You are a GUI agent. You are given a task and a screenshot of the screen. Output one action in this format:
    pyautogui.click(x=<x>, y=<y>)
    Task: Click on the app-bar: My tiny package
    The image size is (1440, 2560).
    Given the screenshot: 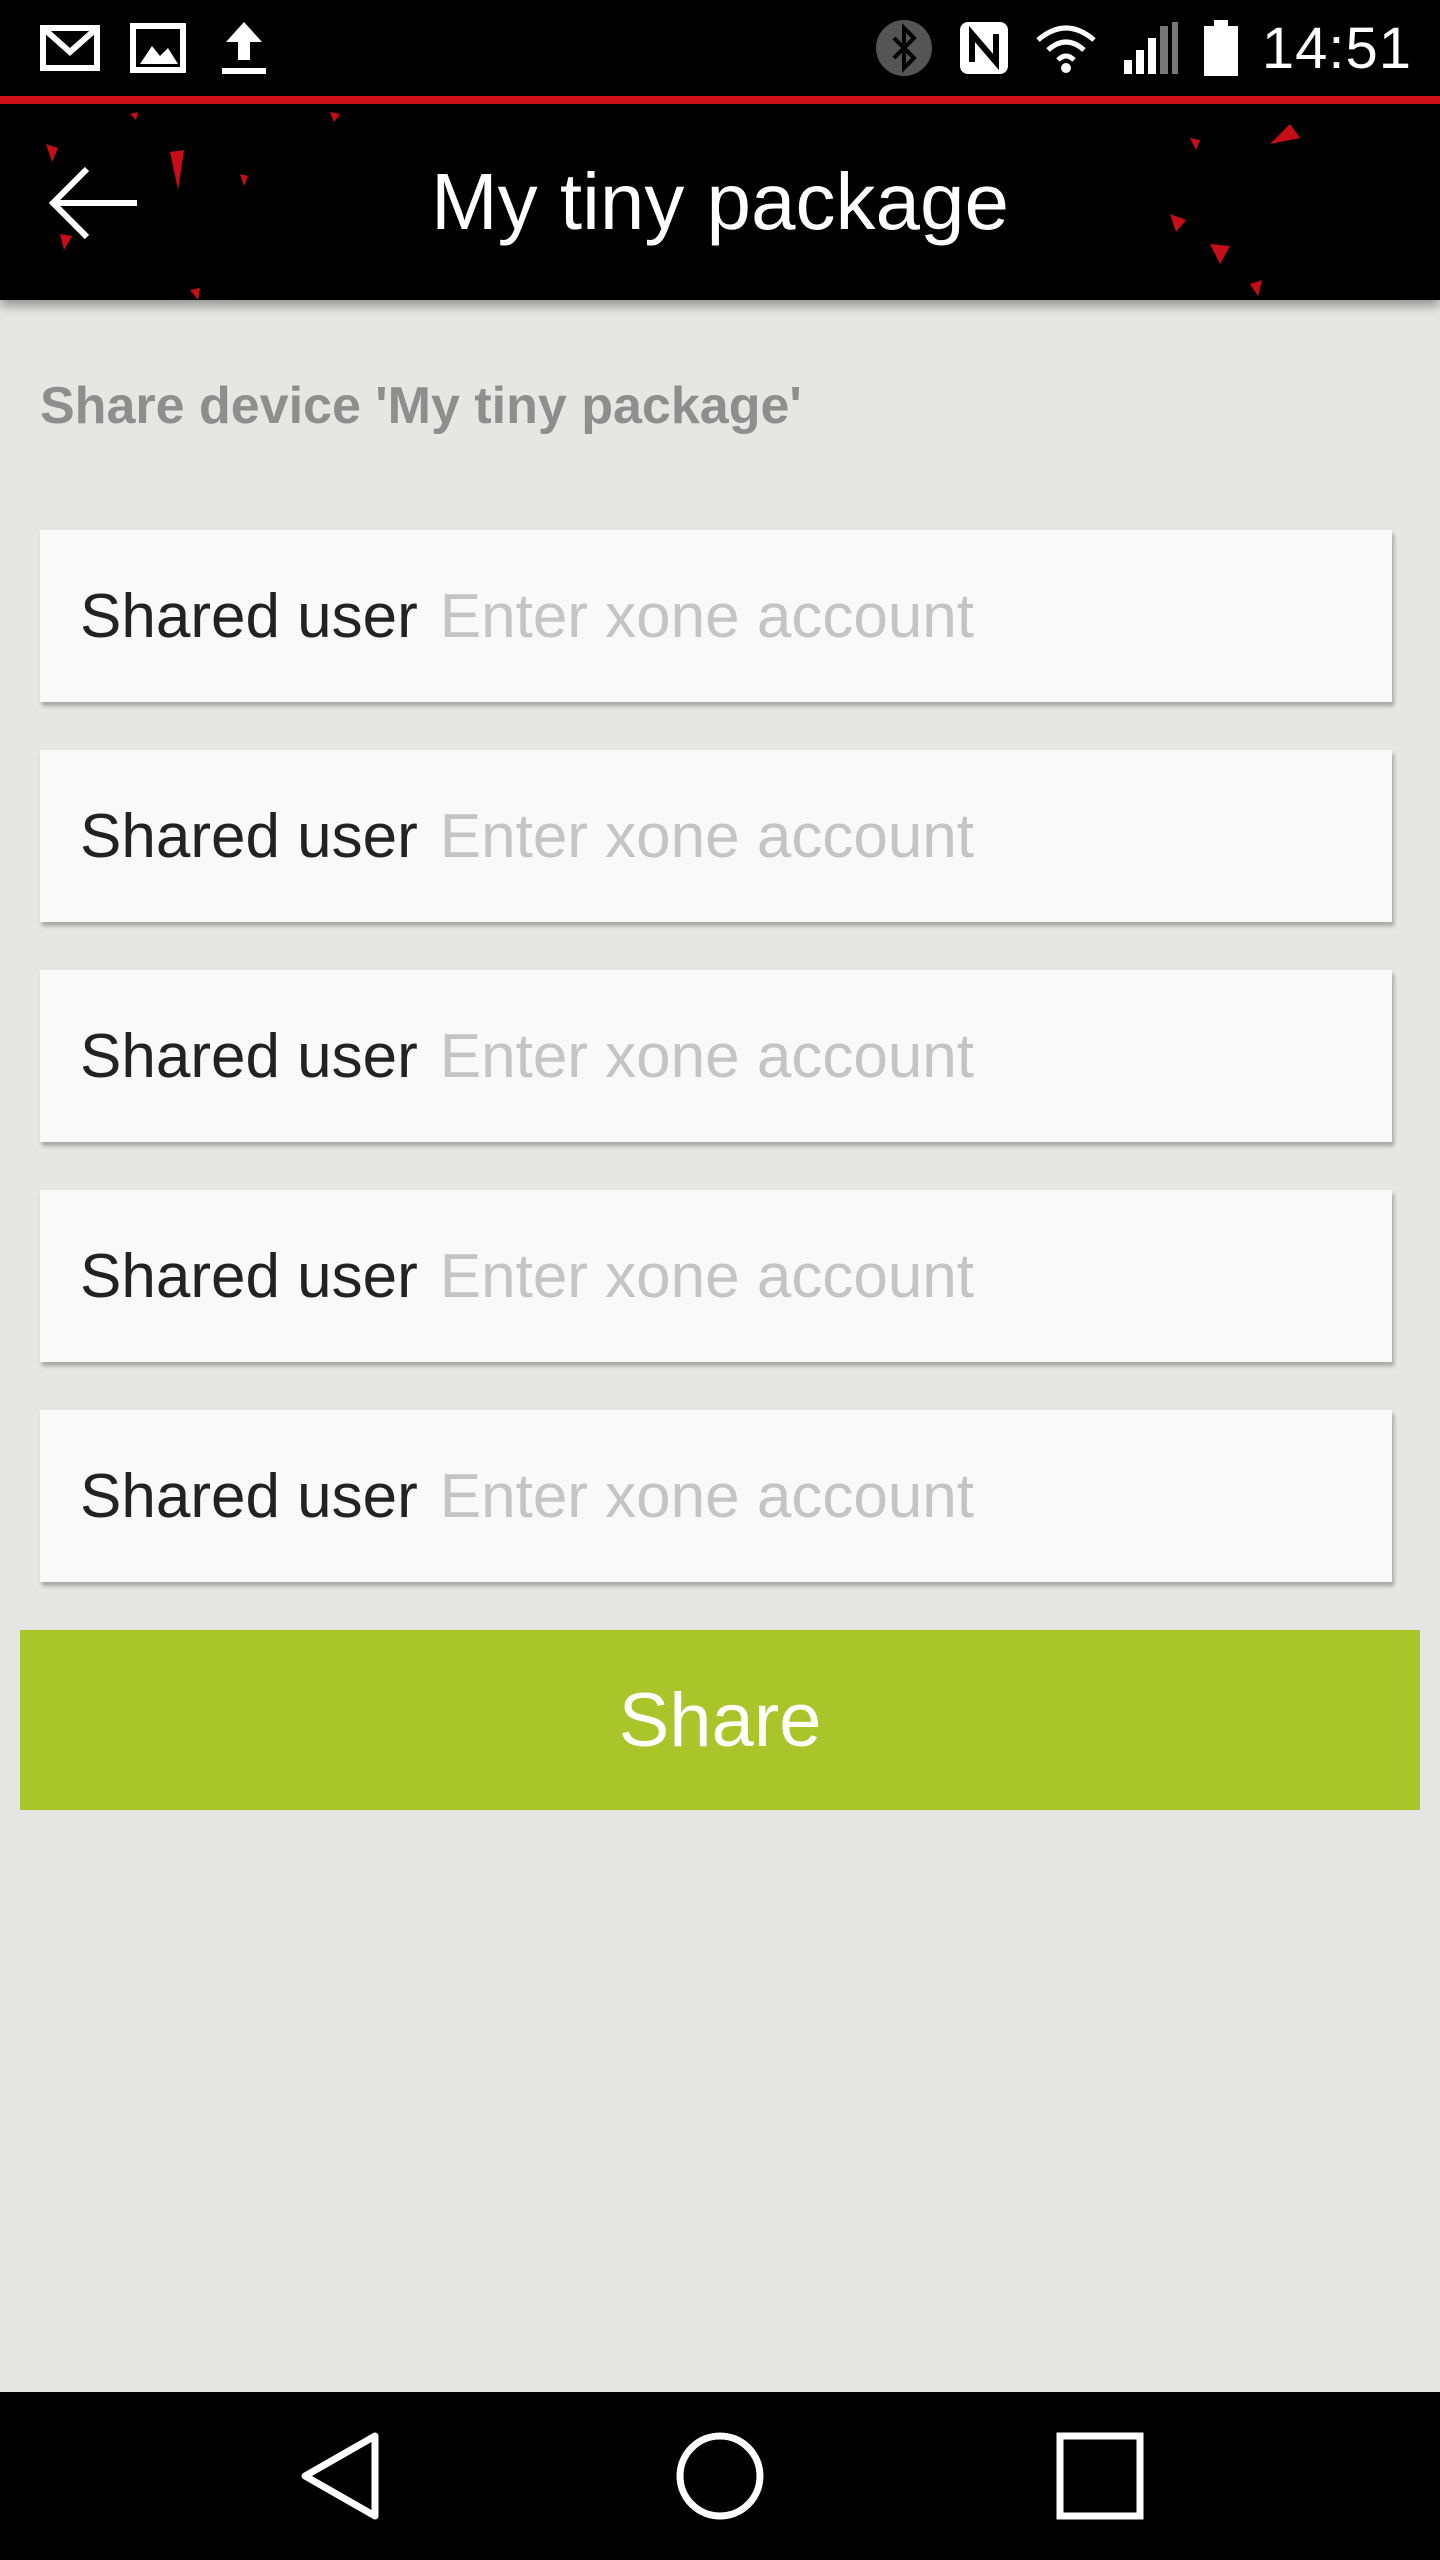 What is the action you would take?
    pyautogui.click(x=720, y=202)
    